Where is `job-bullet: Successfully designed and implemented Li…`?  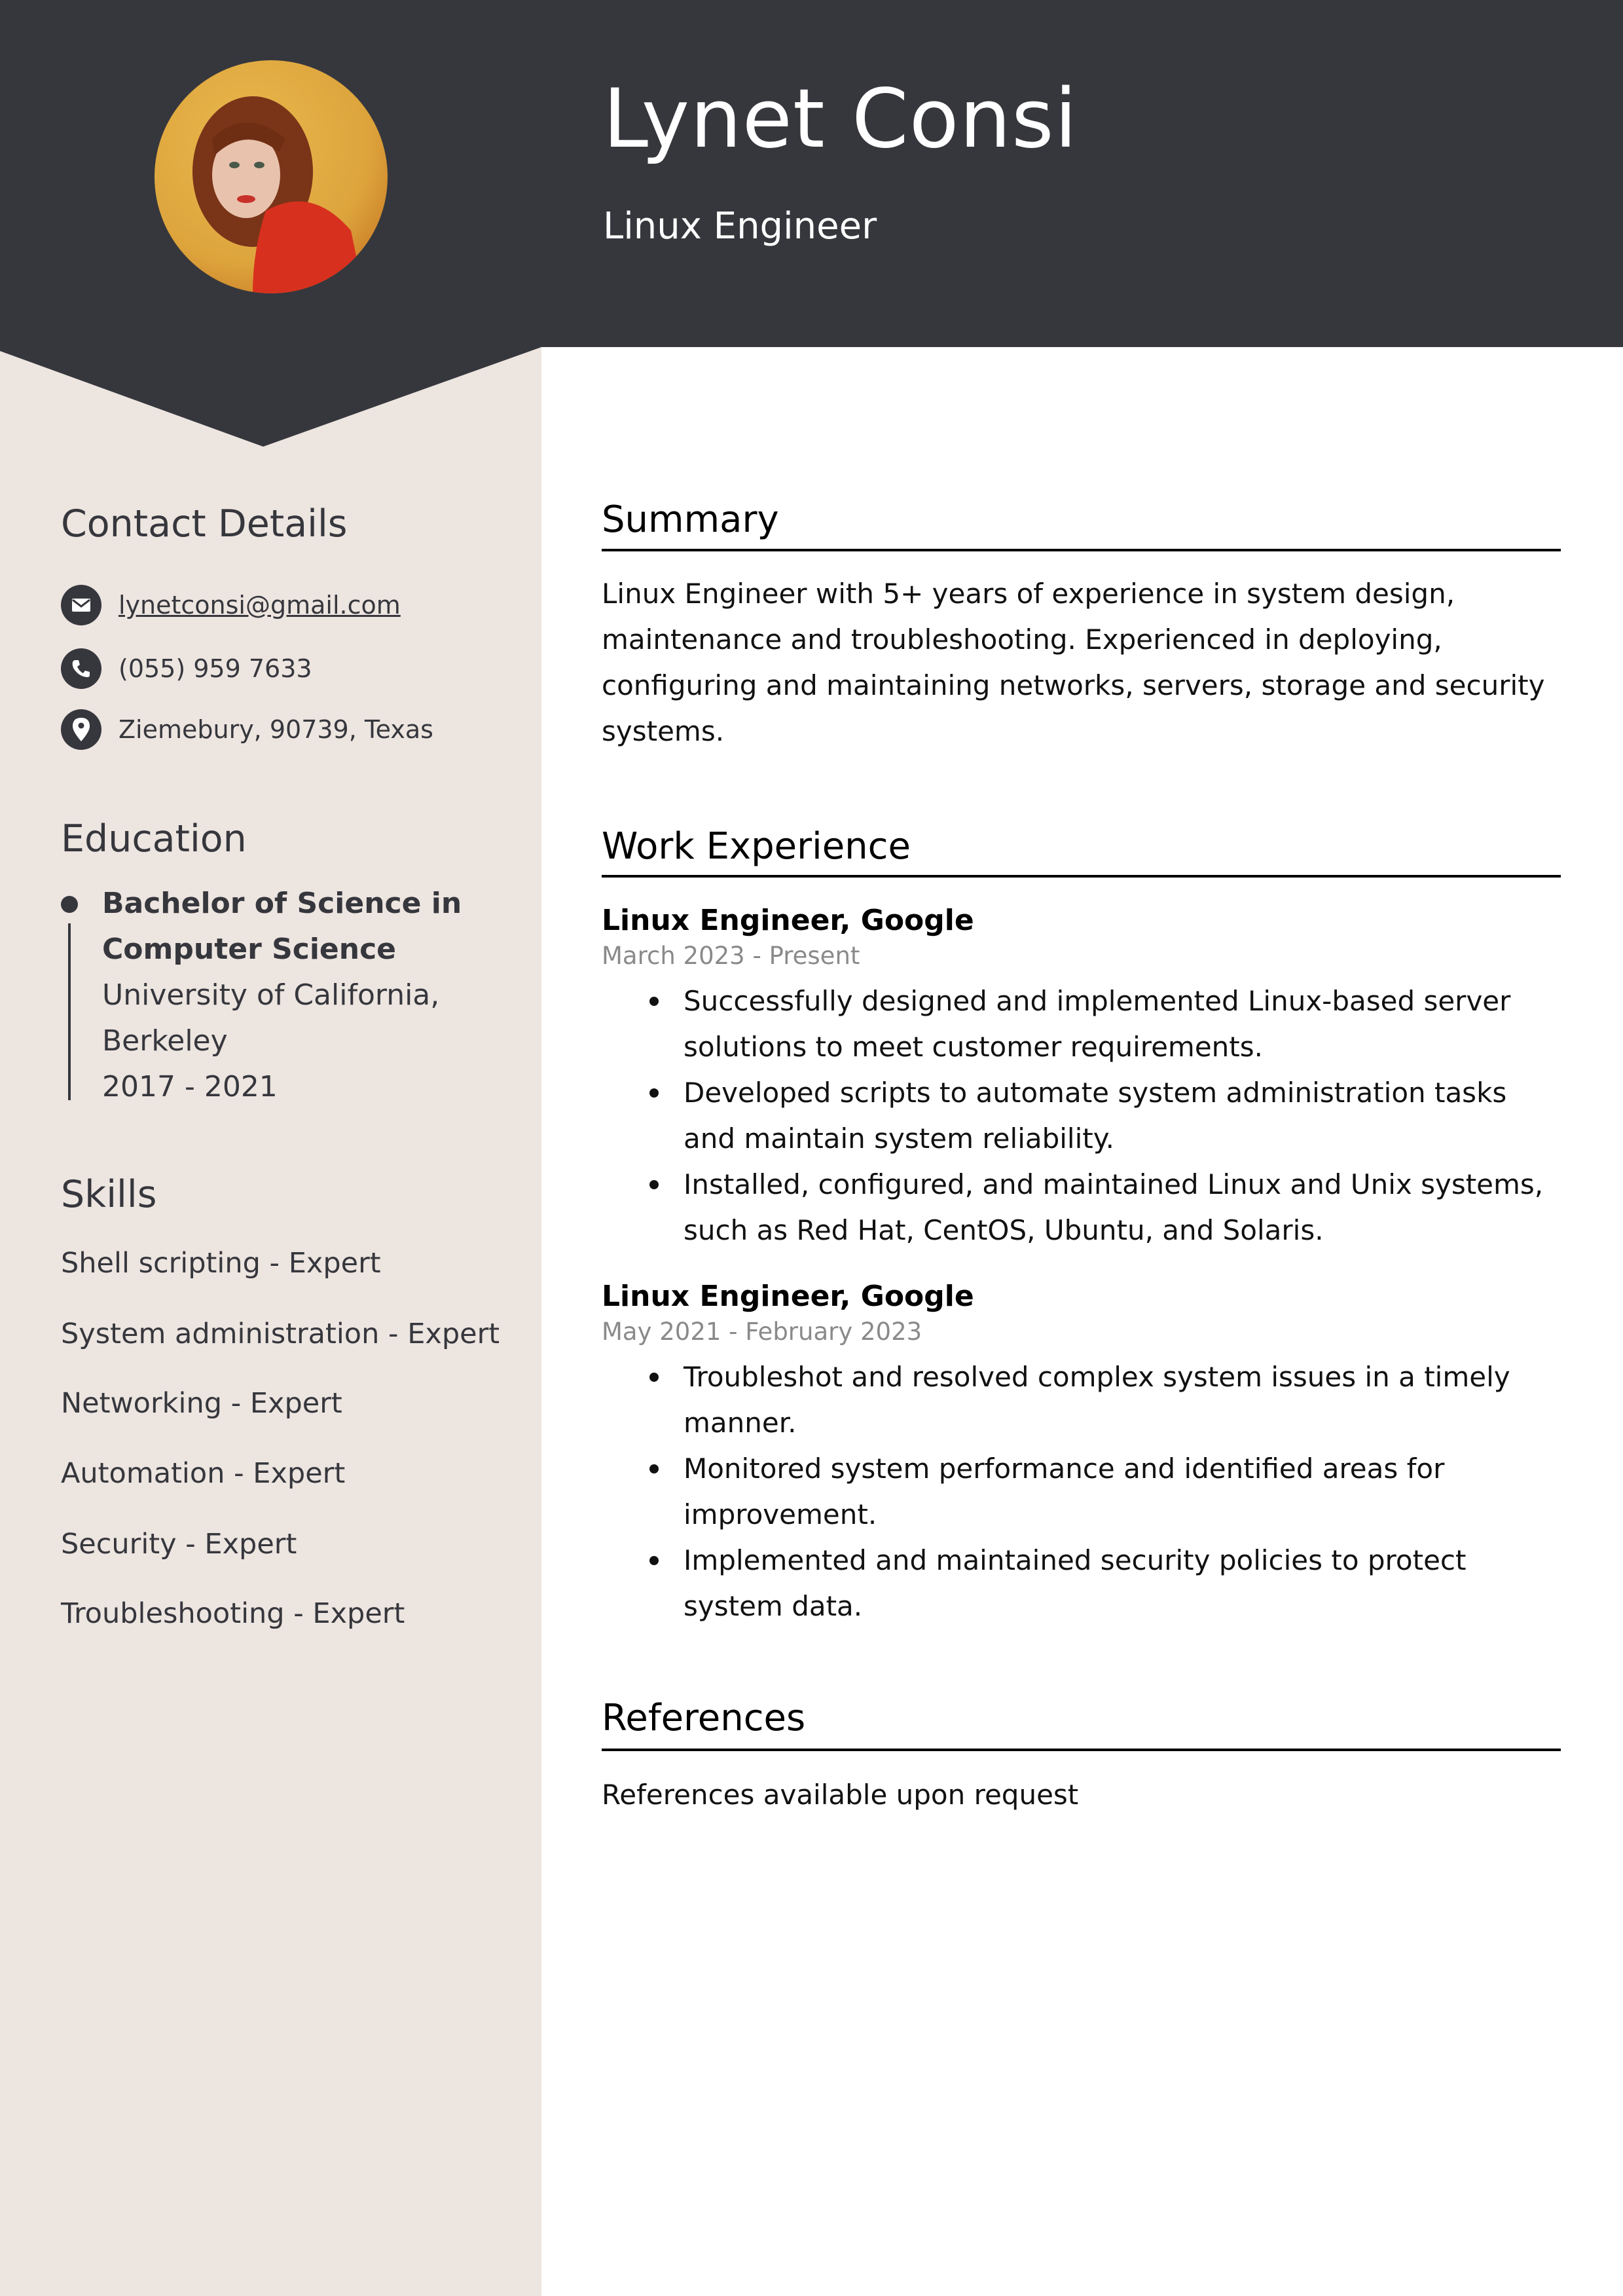 job-bullet: Successfully designed and implemented Li… is located at coordinates (1081, 1024).